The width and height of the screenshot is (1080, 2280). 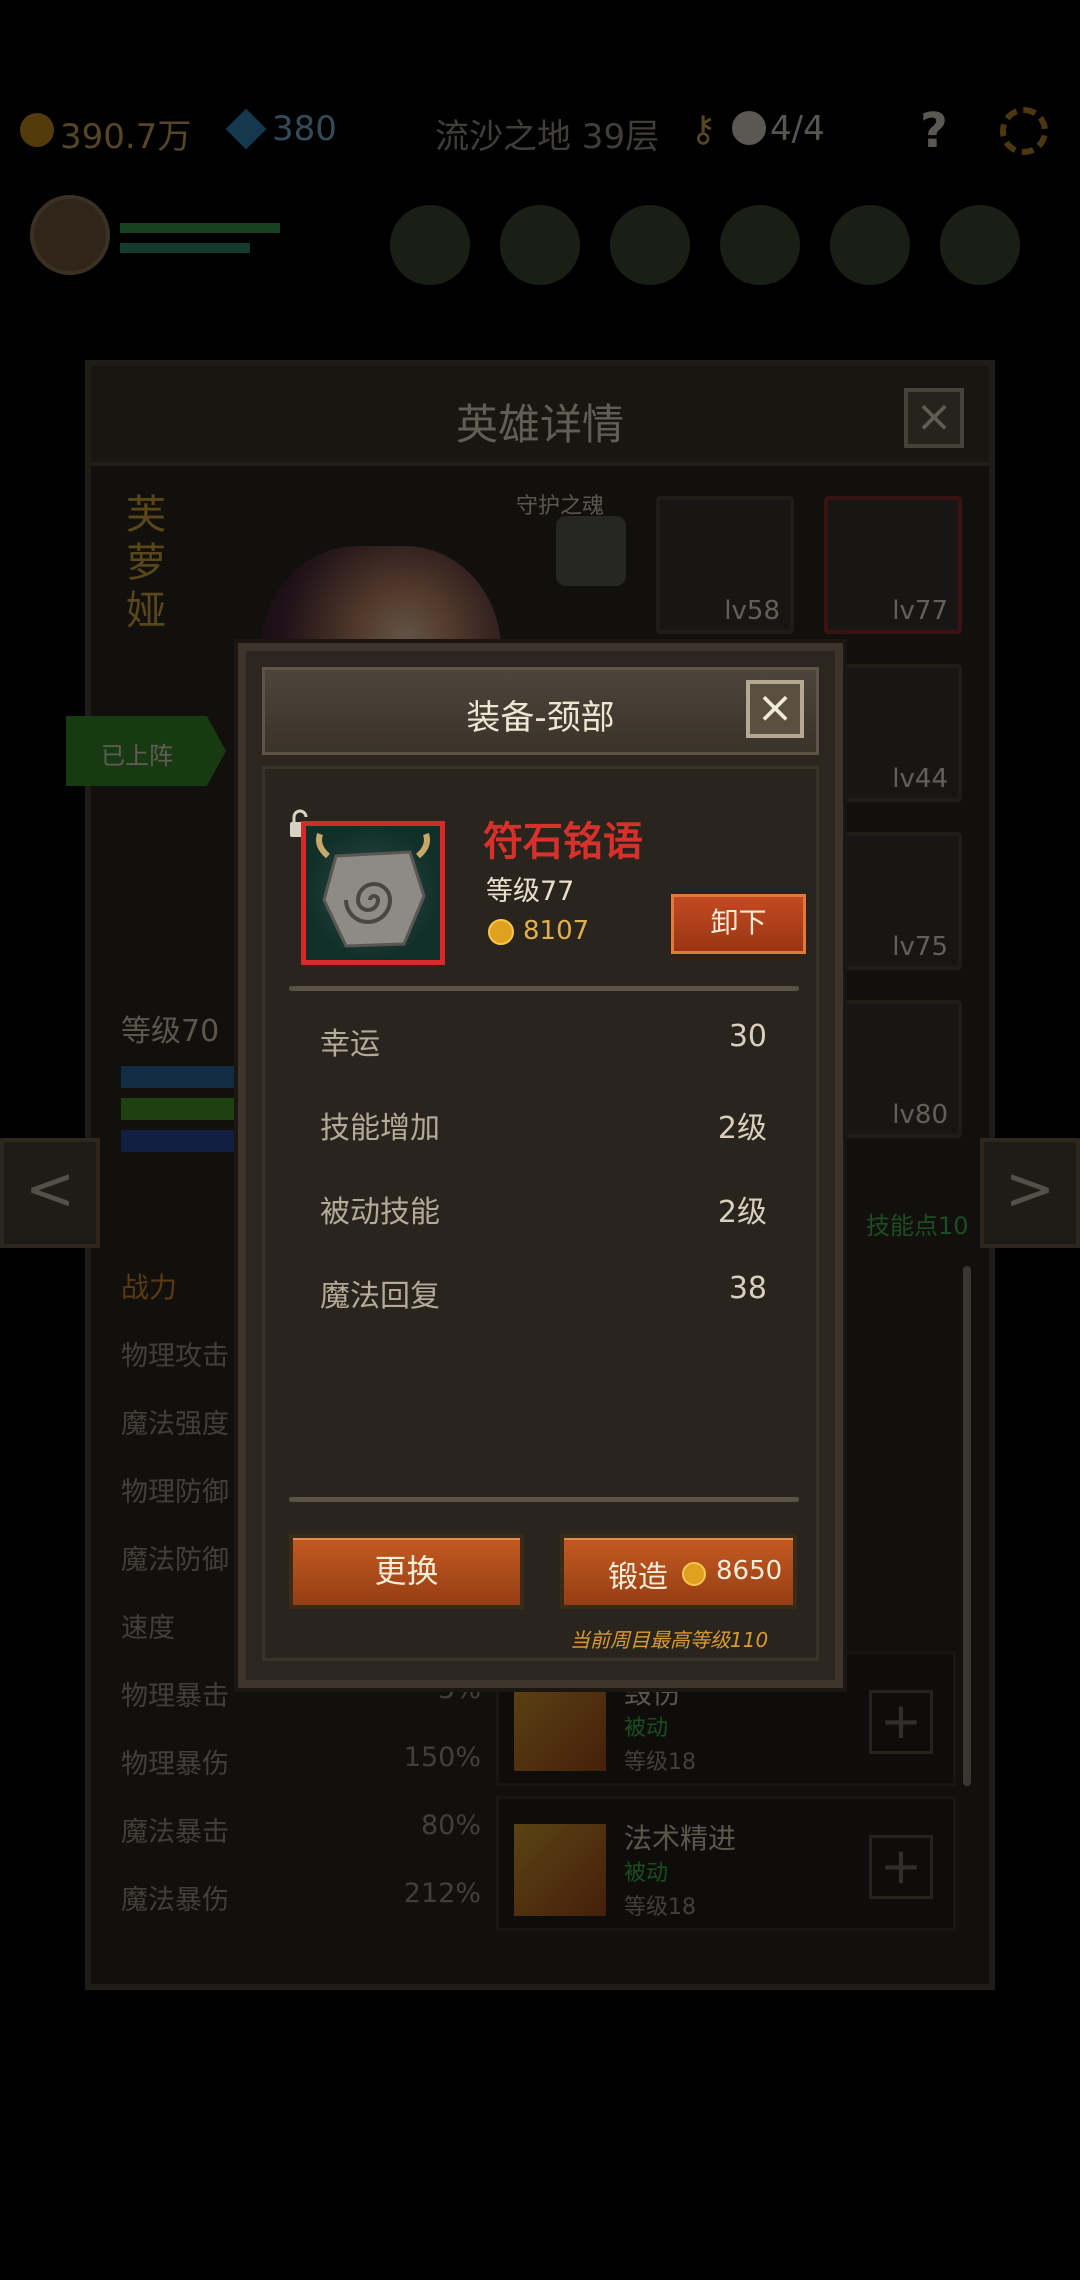 What do you see at coordinates (967, 1526) in the screenshot?
I see `skill-list-scrollbar` at bounding box center [967, 1526].